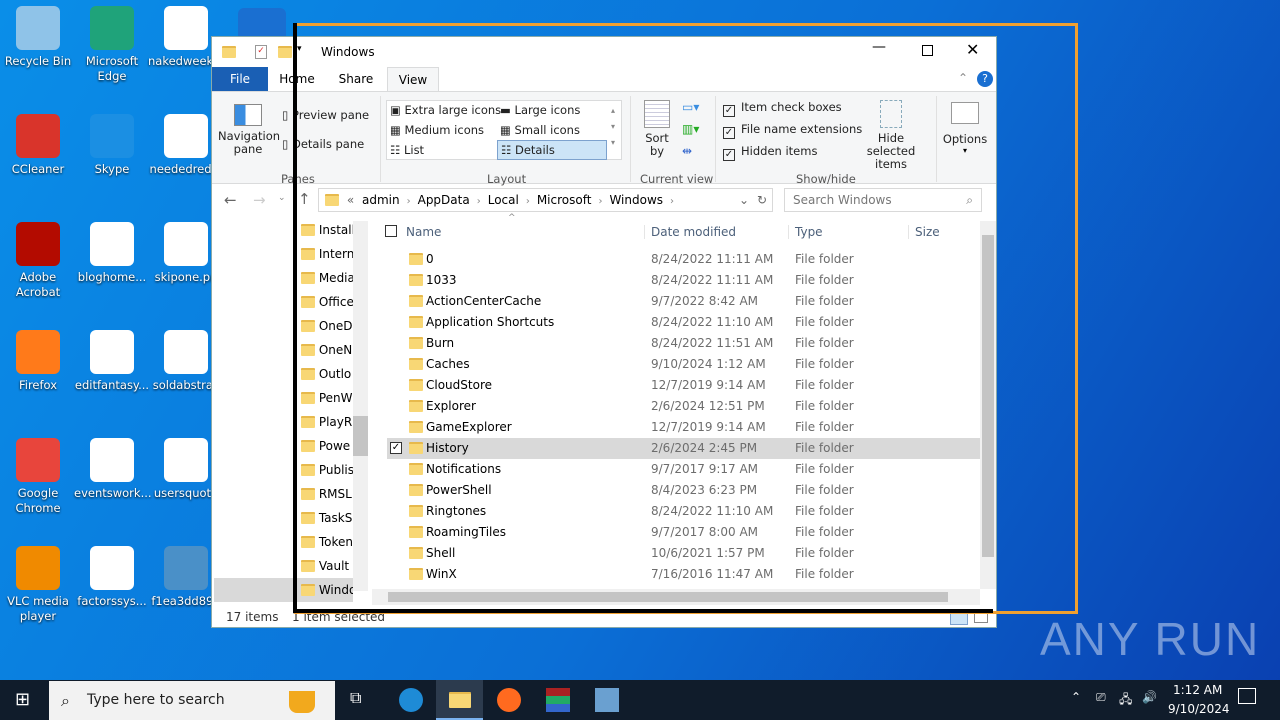 The height and width of the screenshot is (720, 1280). Describe the element at coordinates (636, 200) in the screenshot. I see `breadcrumb-item: Windows` at that location.